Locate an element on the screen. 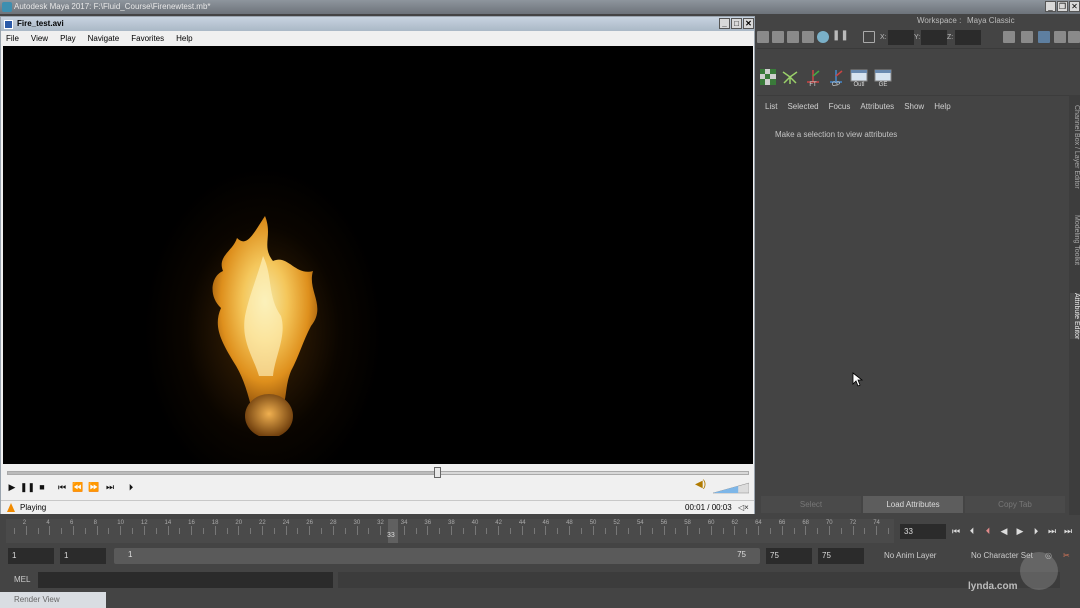 The width and height of the screenshot is (1080, 608). attribute-editor-icon is located at coordinates (1044, 37).